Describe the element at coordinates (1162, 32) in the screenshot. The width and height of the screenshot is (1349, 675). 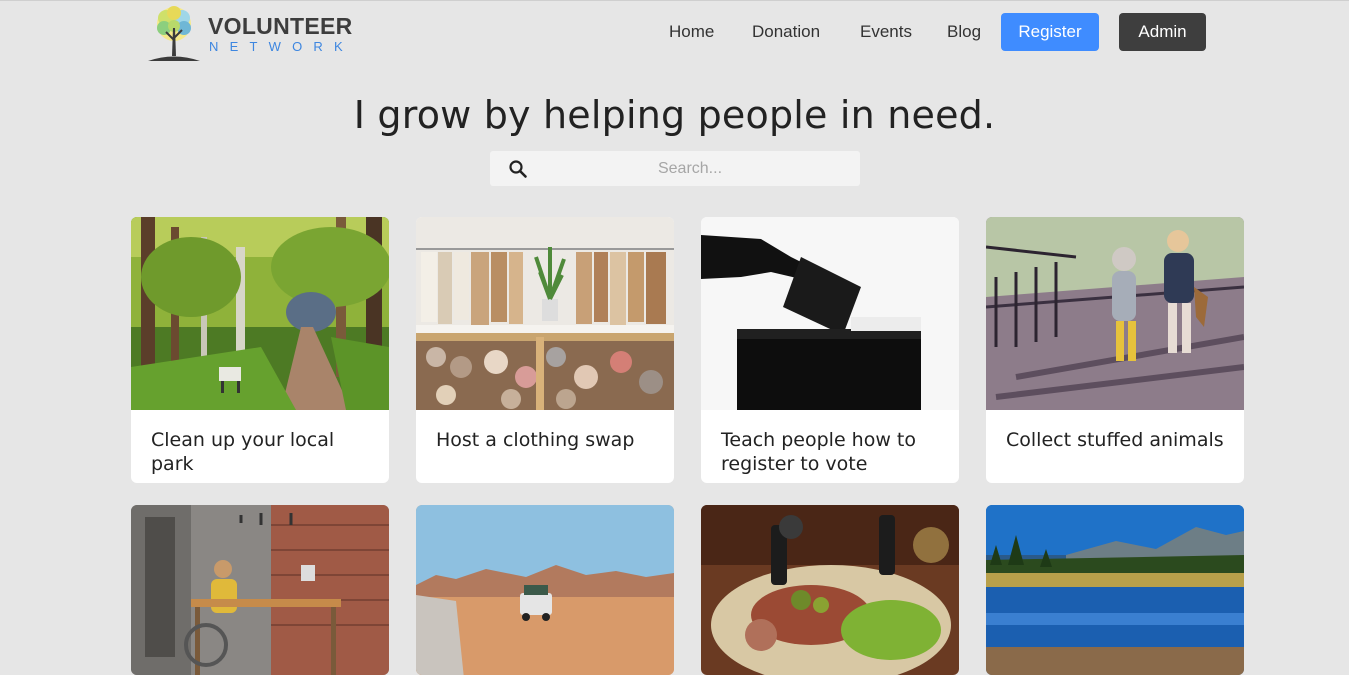
I see `admin-button: Admin` at that location.